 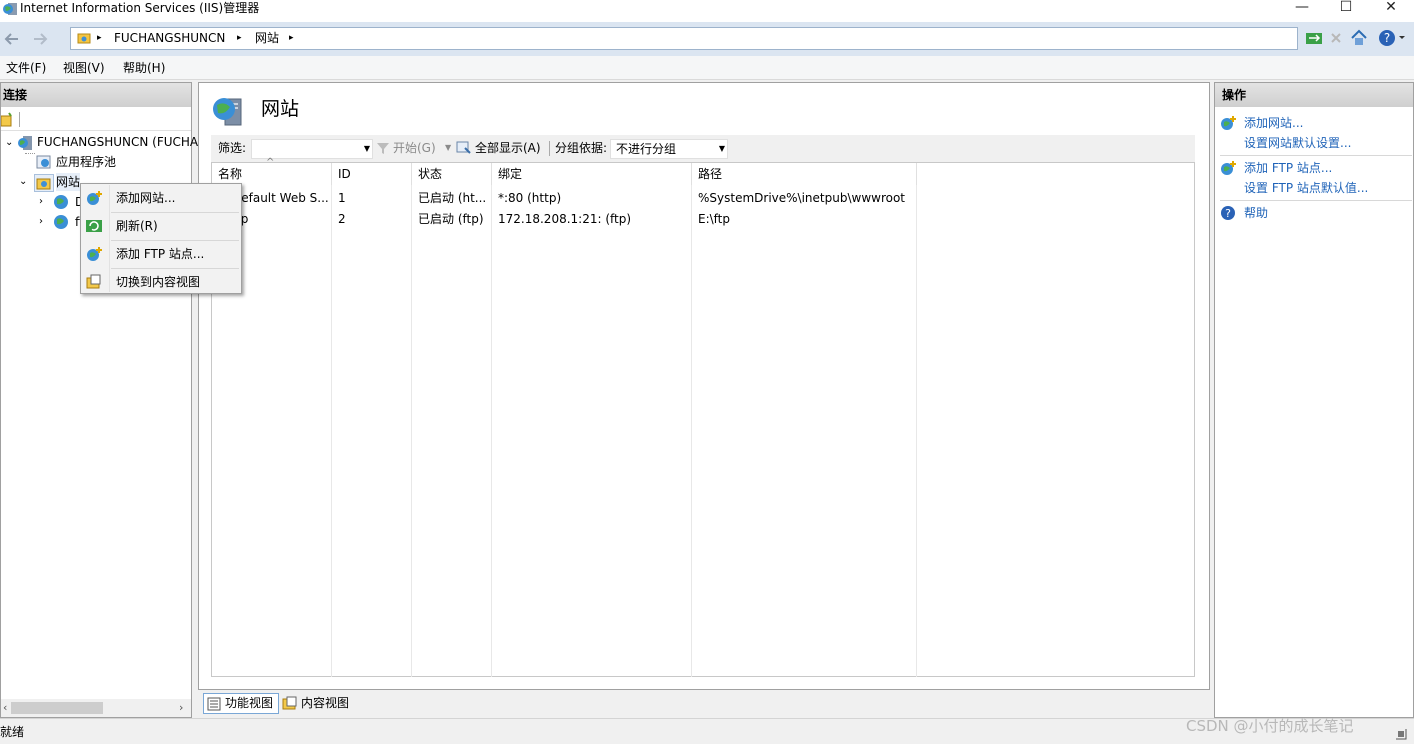 What do you see at coordinates (57, 708) in the screenshot?
I see `scrollbar-thumb` at bounding box center [57, 708].